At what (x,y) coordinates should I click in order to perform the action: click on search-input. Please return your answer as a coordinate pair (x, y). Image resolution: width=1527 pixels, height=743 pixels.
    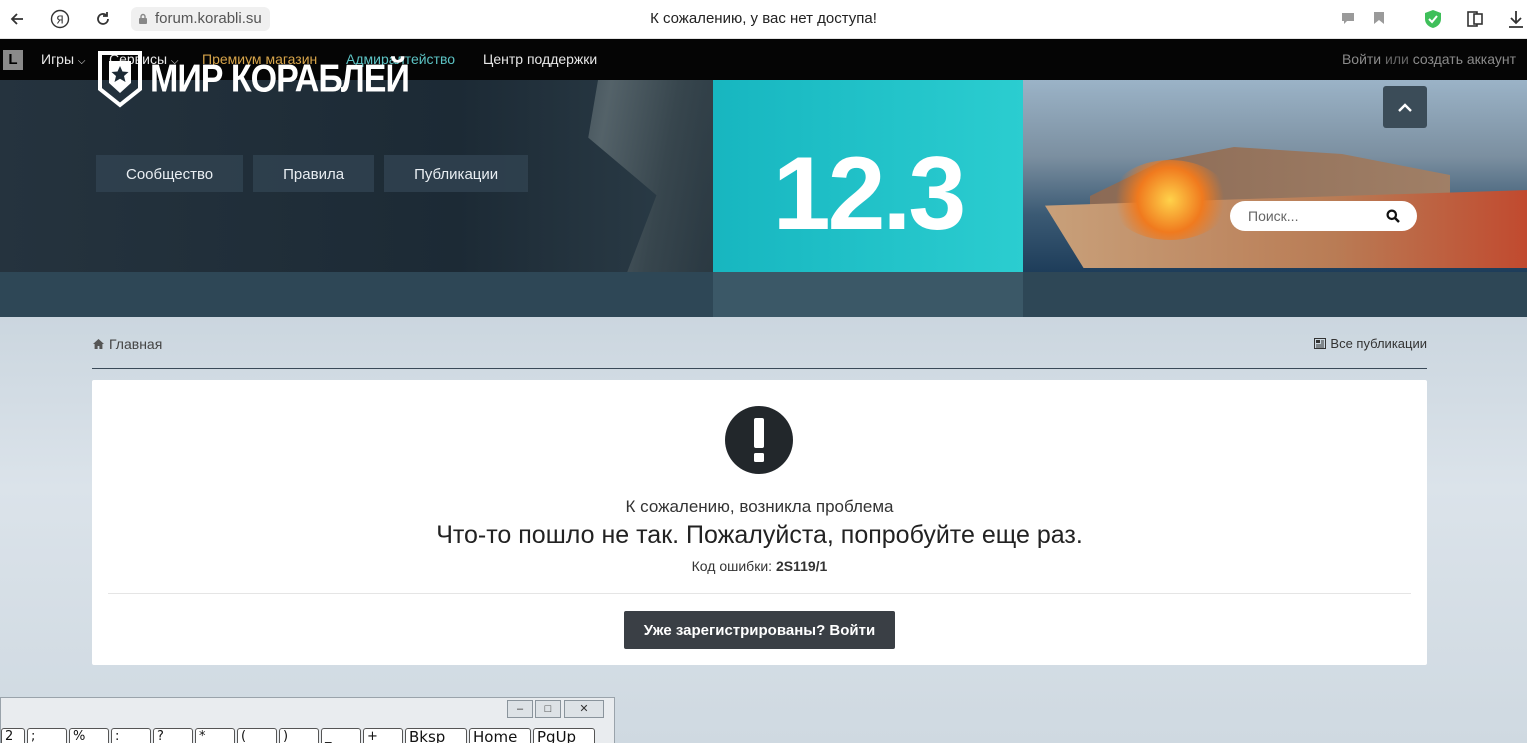
    Looking at the image, I should click on (1313, 216).